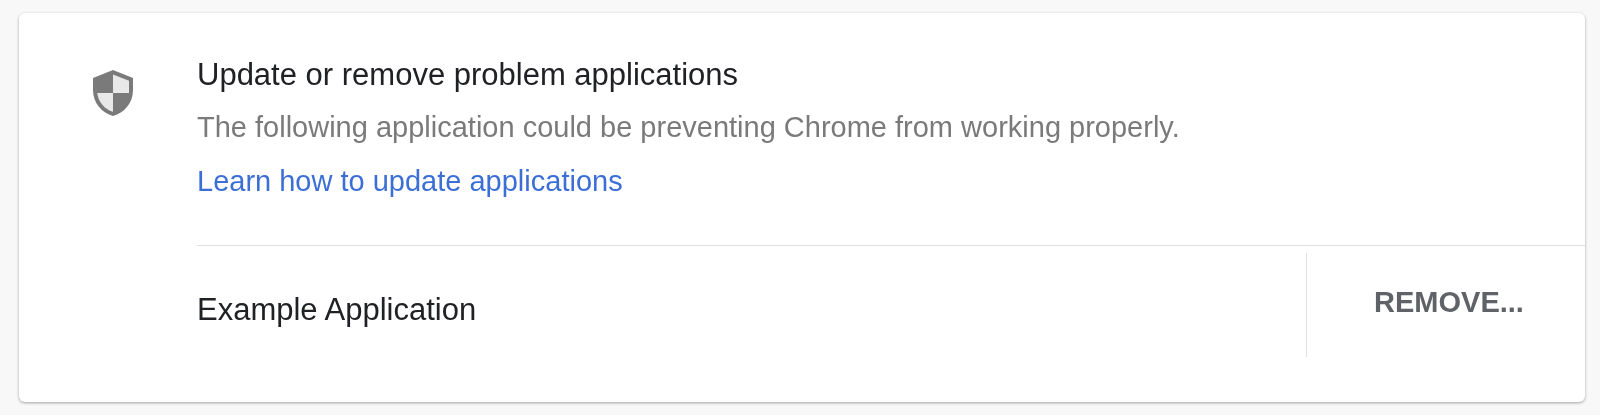 The image size is (1600, 415). What do you see at coordinates (468, 75) in the screenshot?
I see `title: Update or remove problem applications` at bounding box center [468, 75].